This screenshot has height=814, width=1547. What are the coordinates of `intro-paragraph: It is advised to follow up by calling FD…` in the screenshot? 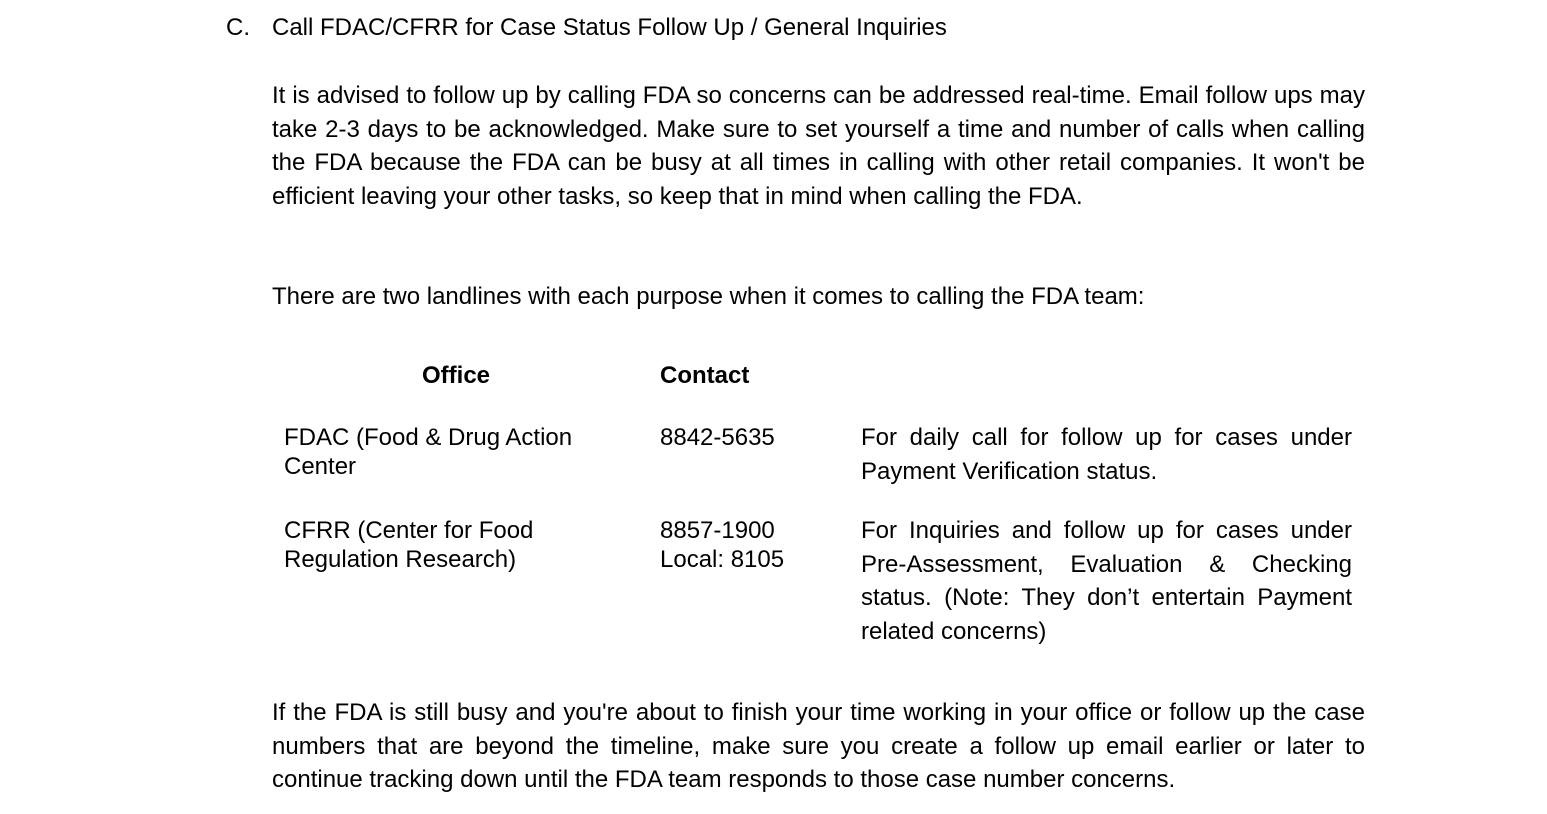 It's located at (818, 146).